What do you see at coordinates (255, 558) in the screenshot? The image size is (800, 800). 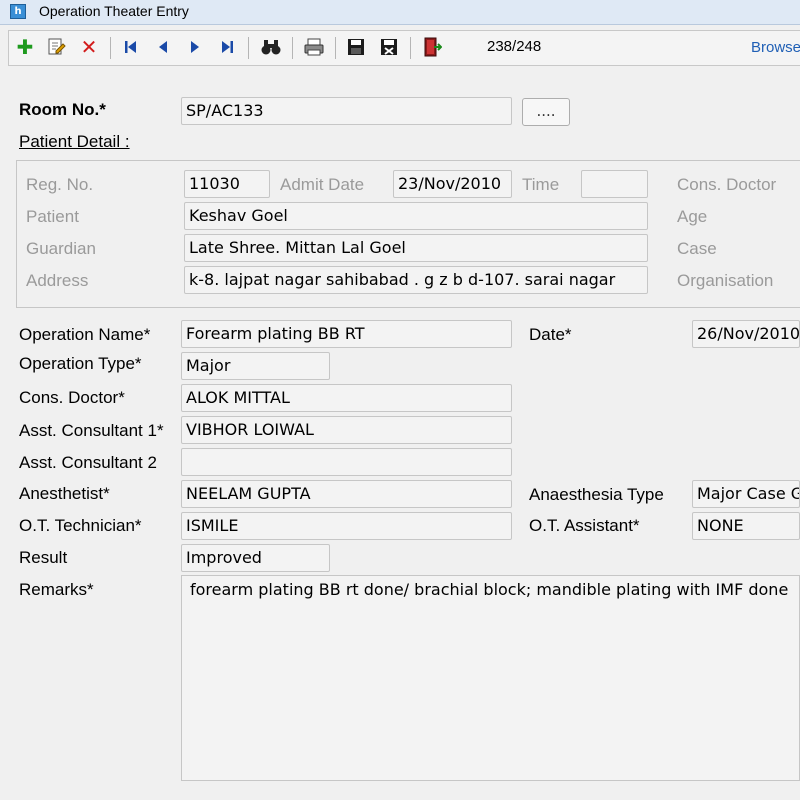 I see `result-field: Improved` at bounding box center [255, 558].